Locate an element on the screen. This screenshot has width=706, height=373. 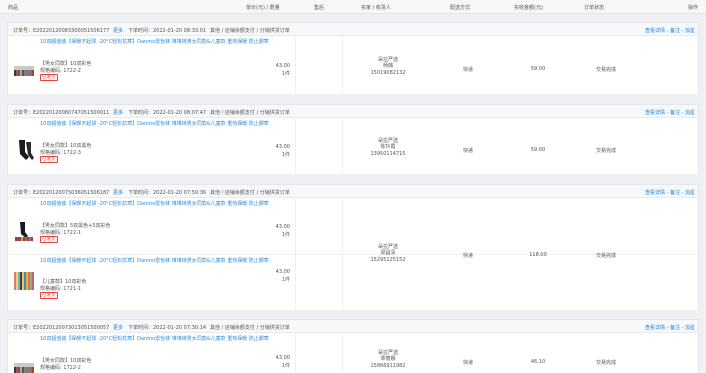
product-code: 规格编码: 1721-1 is located at coordinates (60, 289).